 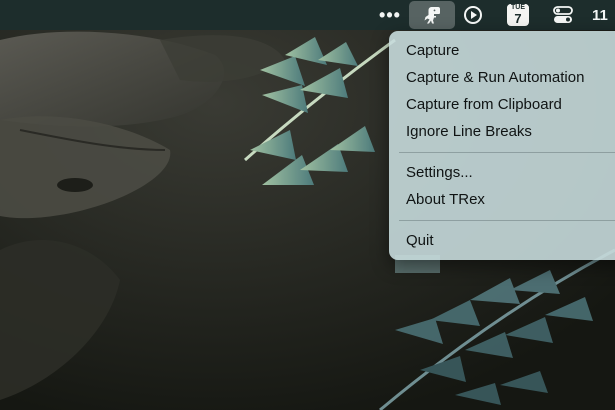 What do you see at coordinates (445, 200) in the screenshot?
I see `menu-item-about-trex: About TRex` at bounding box center [445, 200].